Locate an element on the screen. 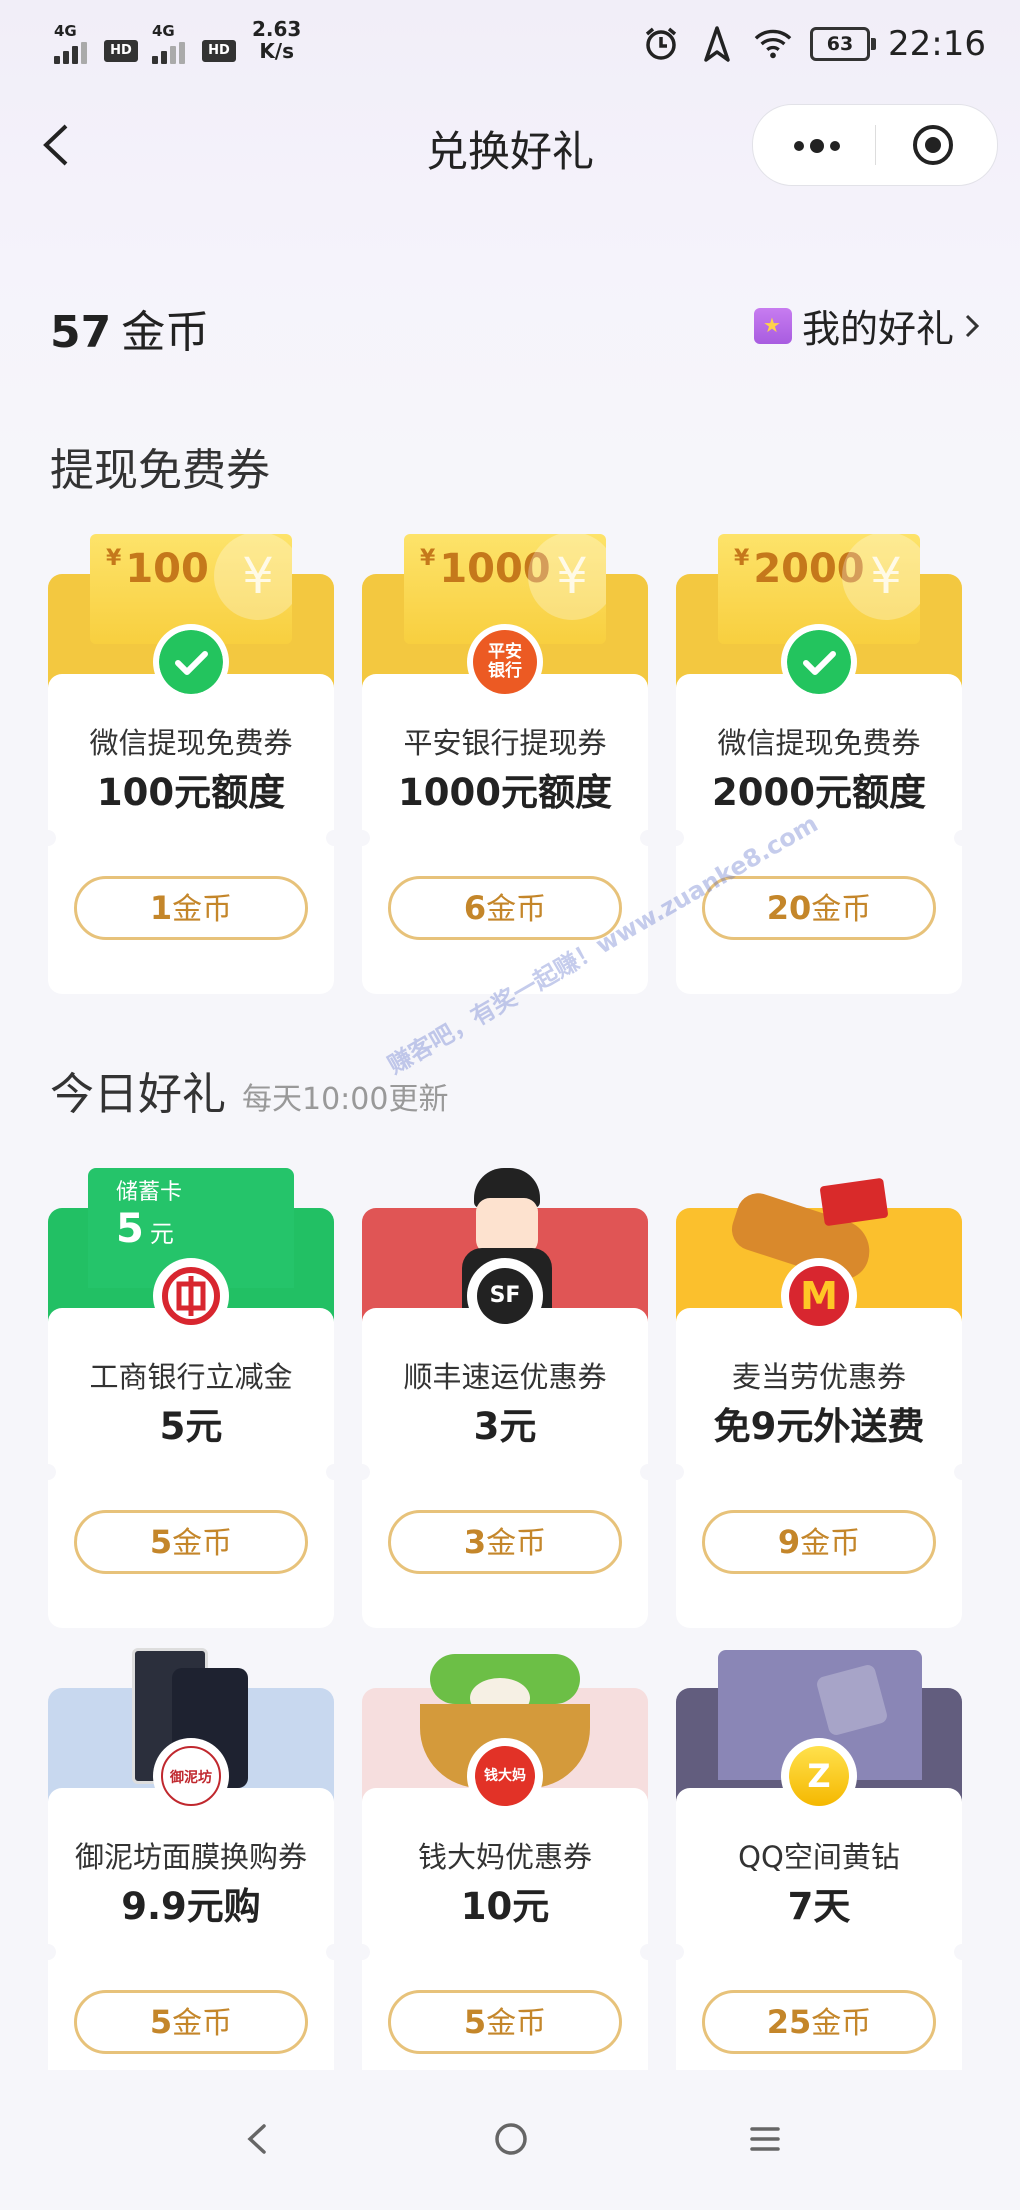 The width and height of the screenshot is (1020, 2210). network-speed-unit: K/s is located at coordinates (277, 51).